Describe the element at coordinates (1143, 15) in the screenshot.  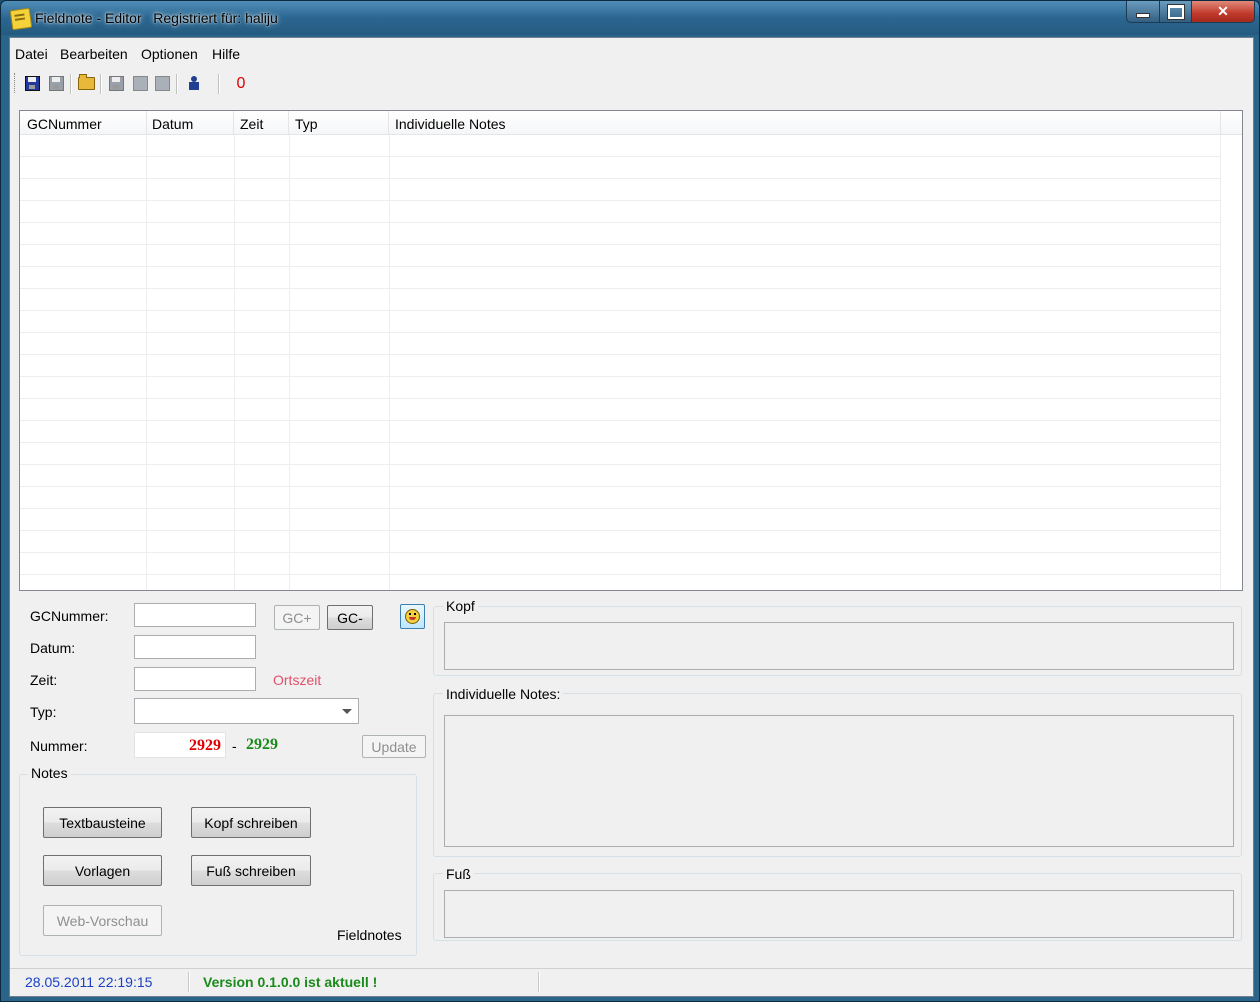
I see `minimize-icon` at that location.